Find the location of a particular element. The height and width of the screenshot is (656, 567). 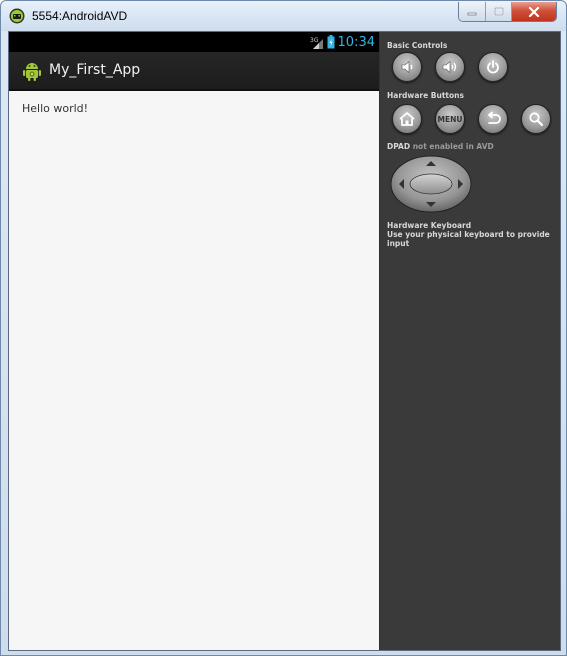

android-icon is located at coordinates (32, 71).